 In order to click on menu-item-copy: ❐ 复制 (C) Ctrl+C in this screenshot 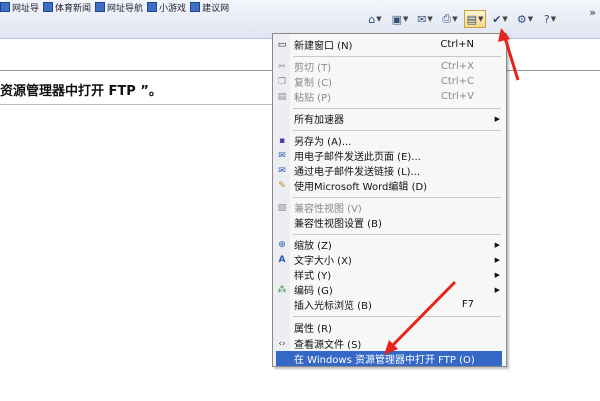, I will do `click(375, 82)`.